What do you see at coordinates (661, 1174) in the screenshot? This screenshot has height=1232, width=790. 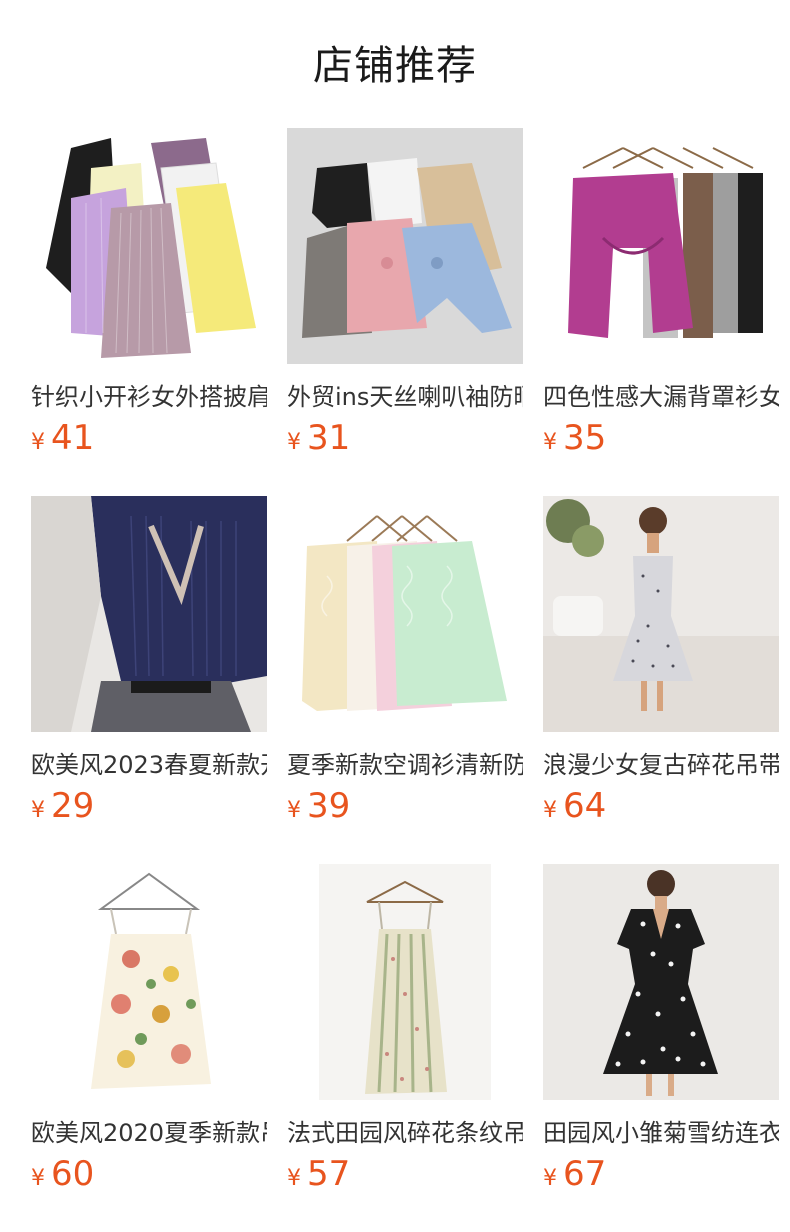 I see `product-price: ¥67` at bounding box center [661, 1174].